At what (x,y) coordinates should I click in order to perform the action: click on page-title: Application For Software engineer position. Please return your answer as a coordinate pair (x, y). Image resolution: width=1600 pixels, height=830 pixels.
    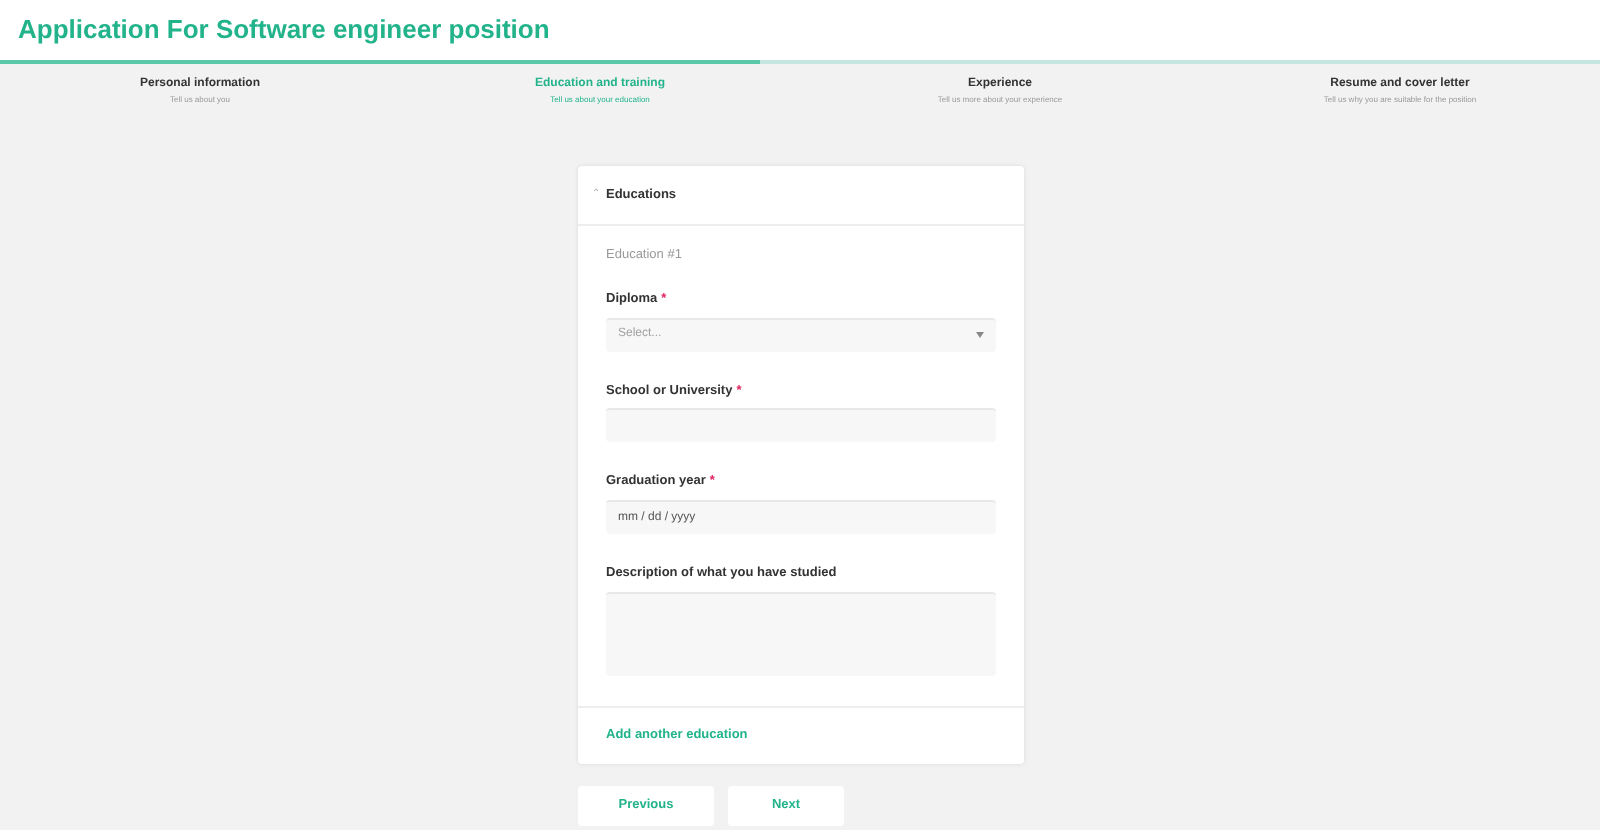
    Looking at the image, I should click on (284, 30).